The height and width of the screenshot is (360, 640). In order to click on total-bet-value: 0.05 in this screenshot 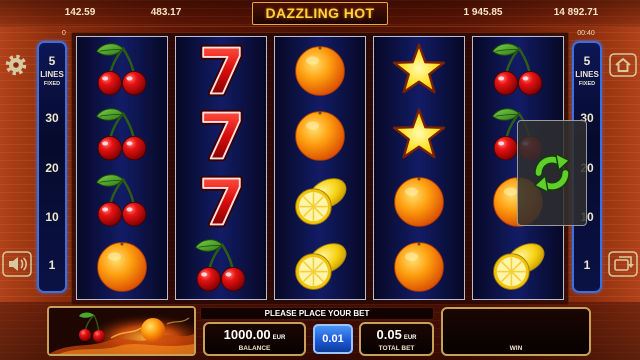, I will do `click(389, 334)`.